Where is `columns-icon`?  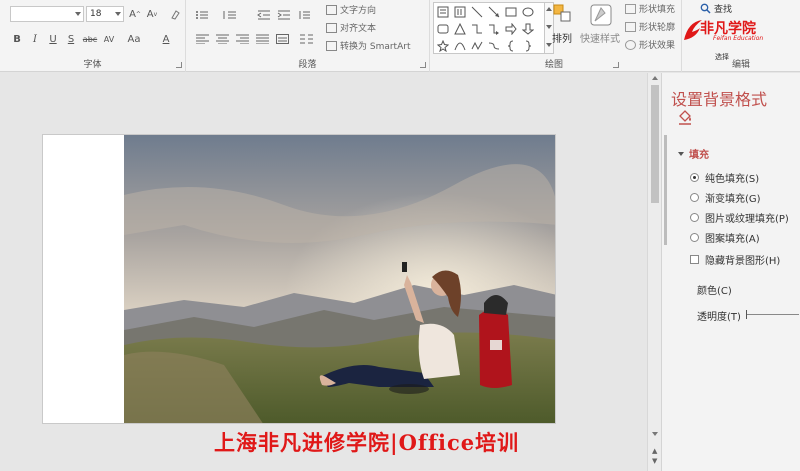 columns-icon is located at coordinates (306, 39).